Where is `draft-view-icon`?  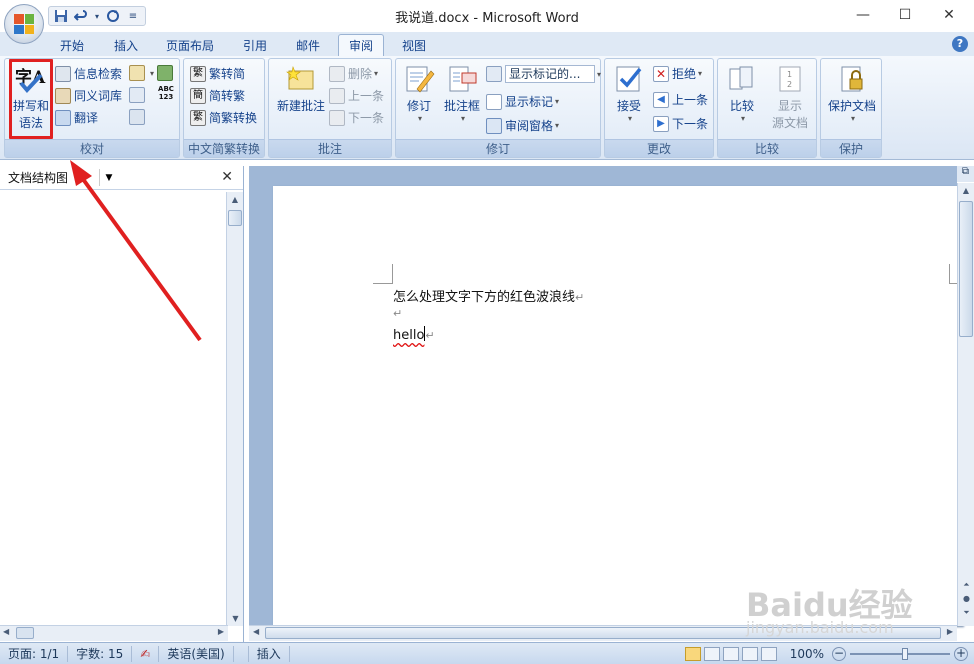 draft-view-icon is located at coordinates (768, 653).